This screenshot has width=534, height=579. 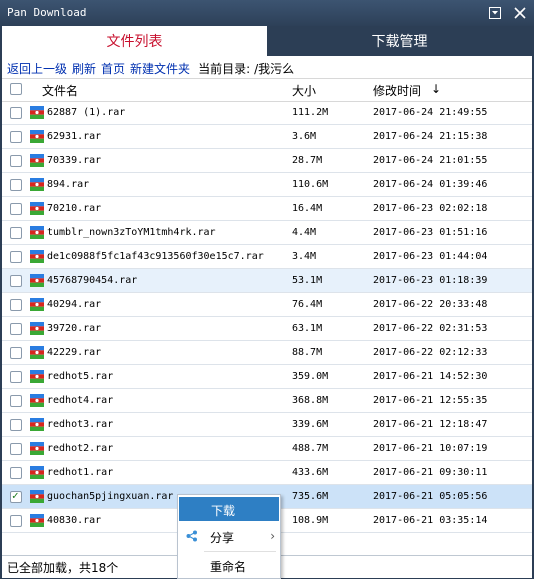 I want to click on menu-item-rename: 重命名, so click(x=229, y=565).